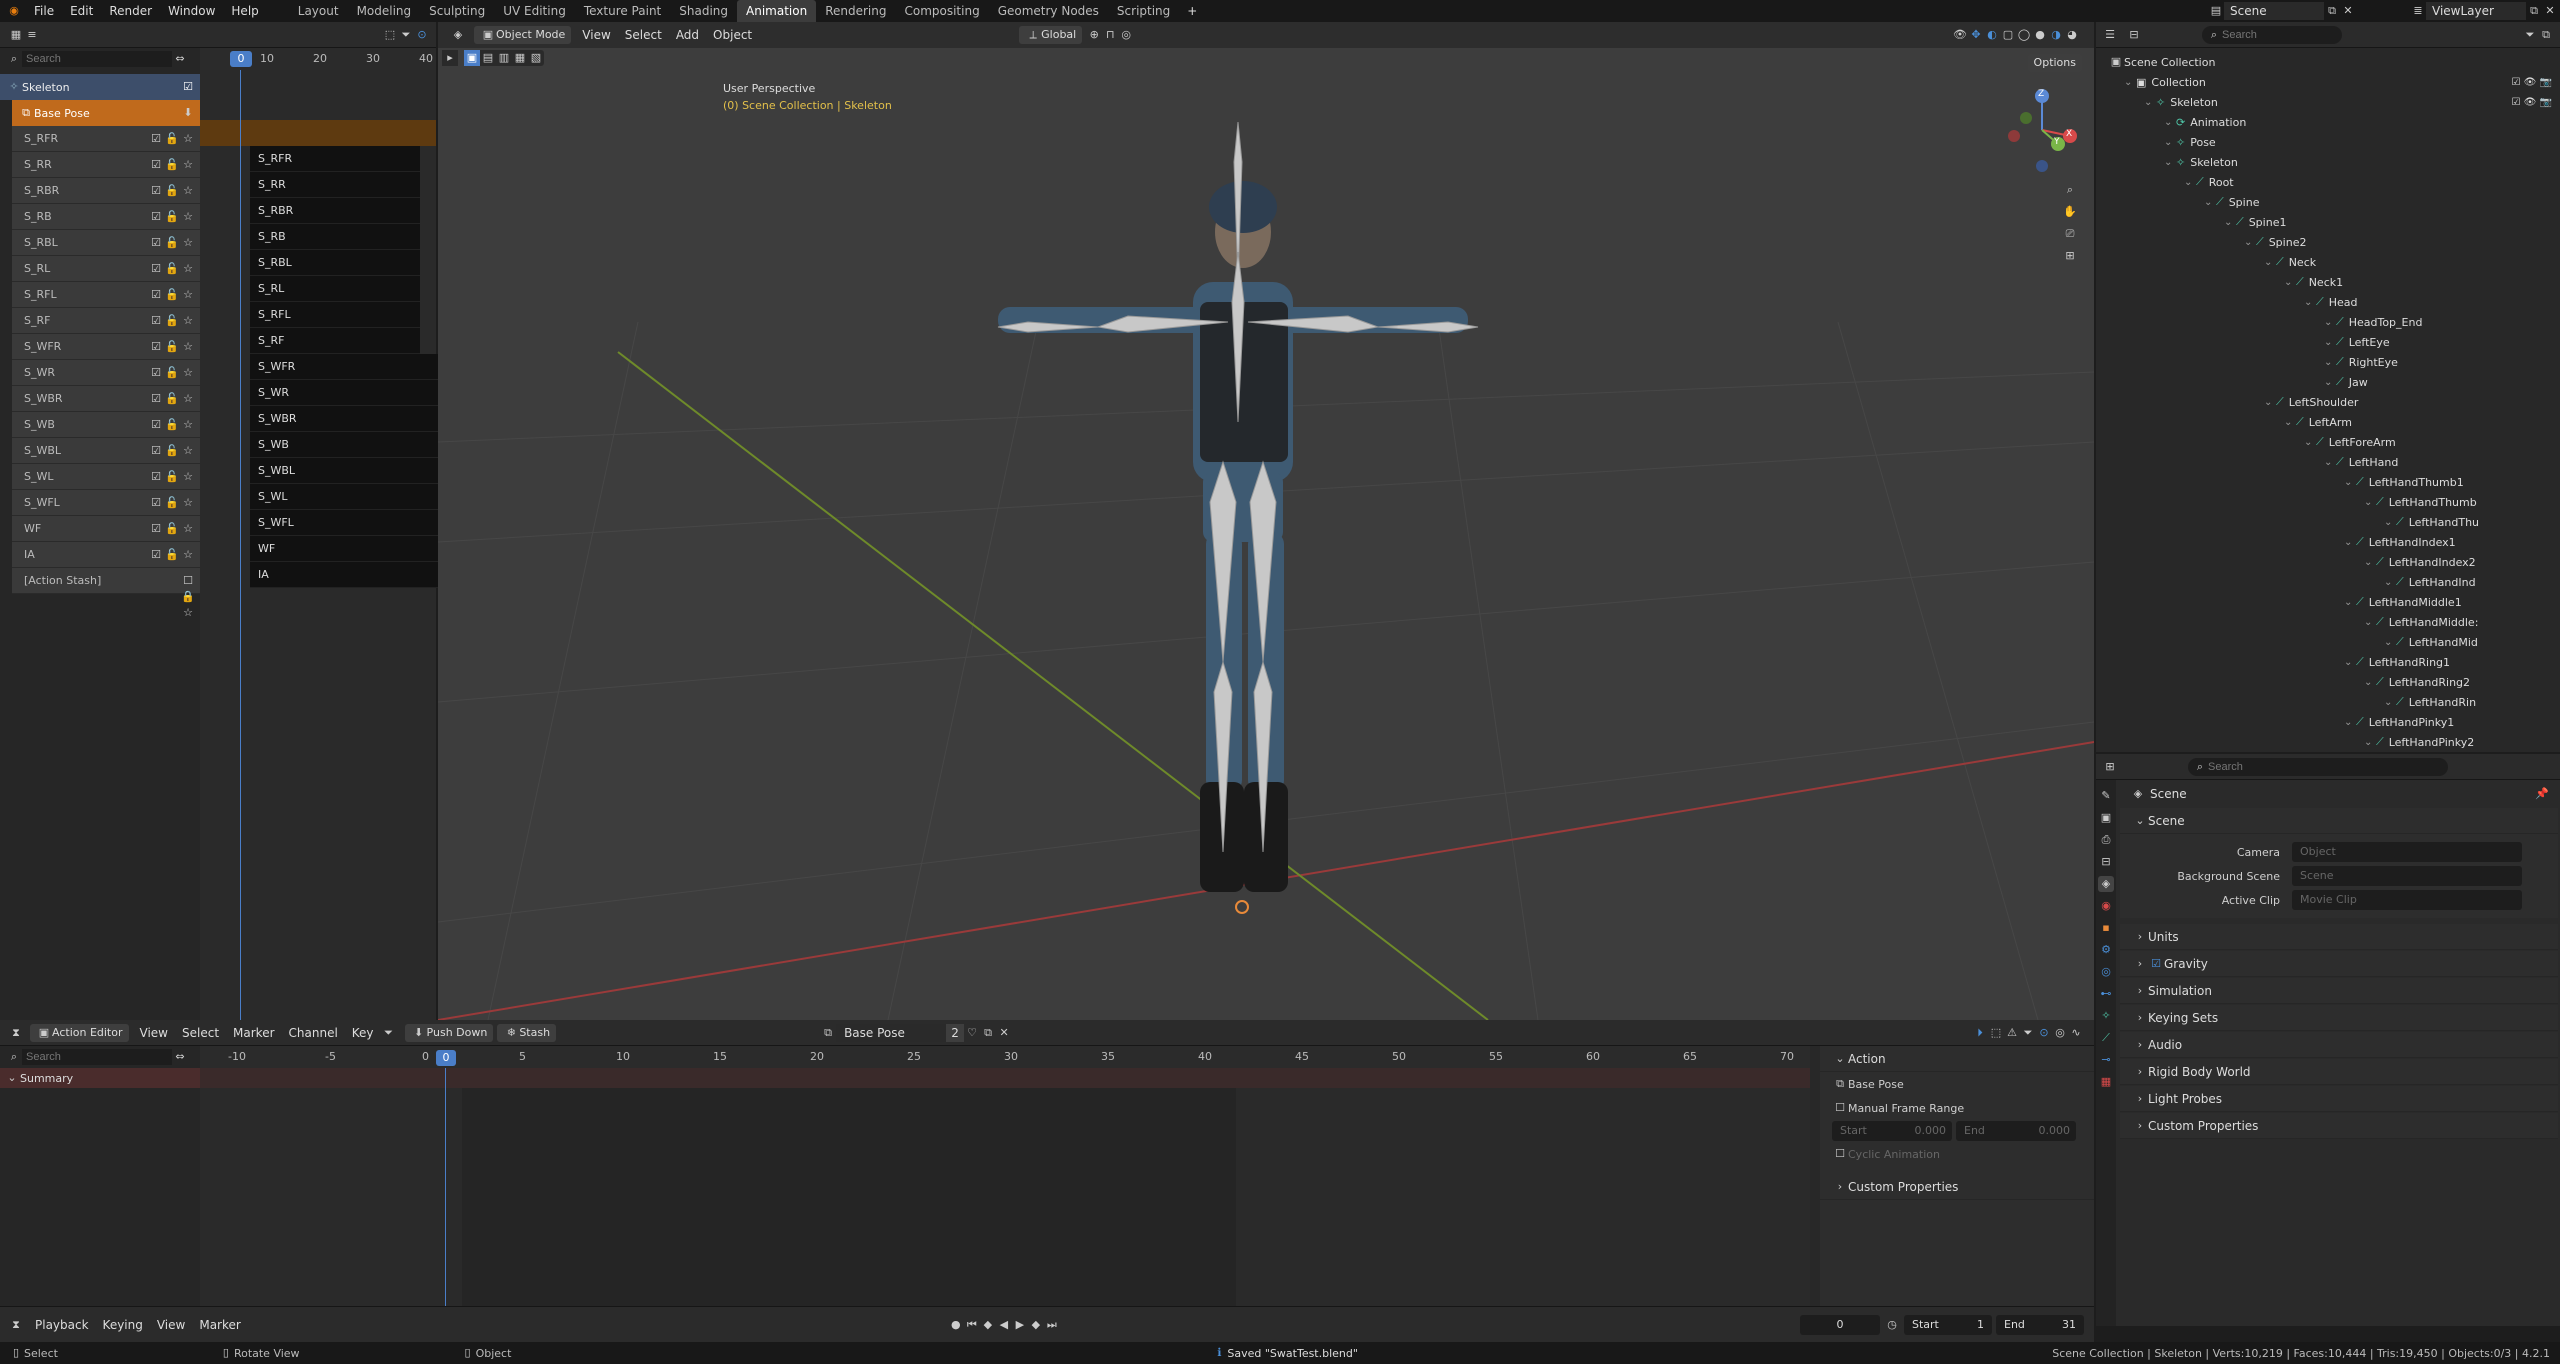 This screenshot has height=1364, width=2560. Describe the element at coordinates (777, 11) in the screenshot. I see `workspace-tab-animation: Animation` at that location.